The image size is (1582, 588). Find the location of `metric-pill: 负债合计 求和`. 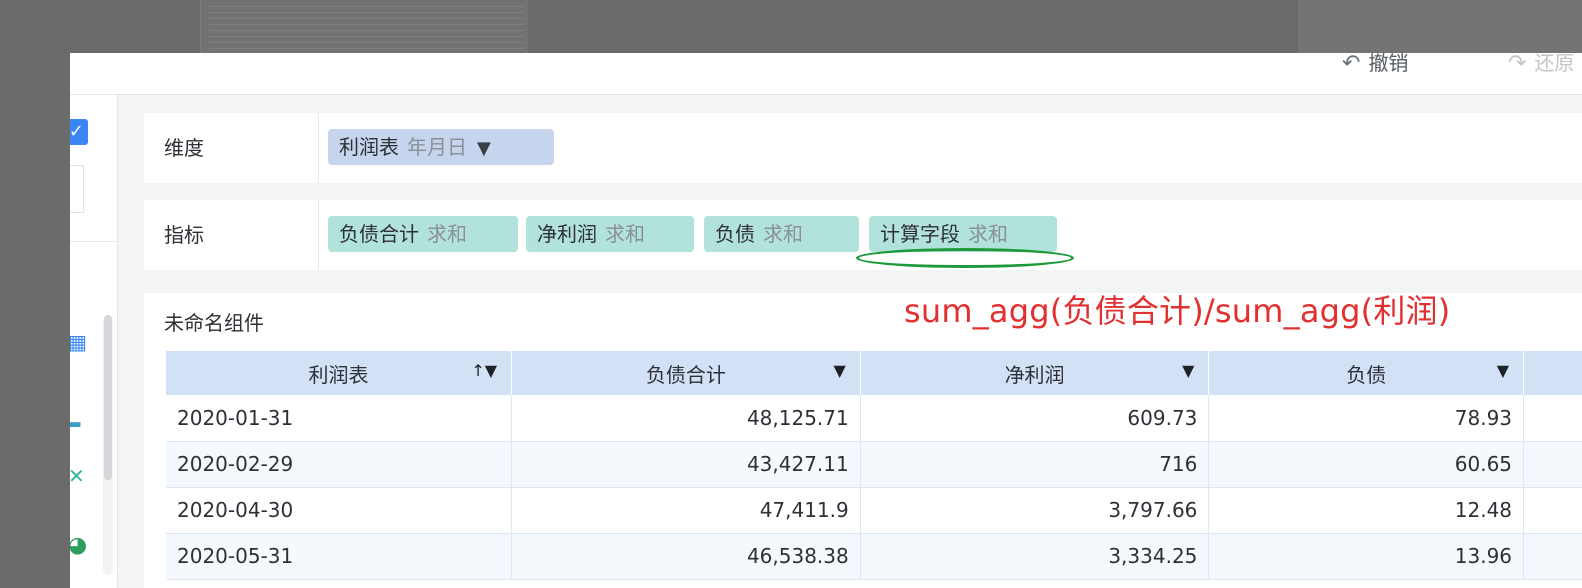

metric-pill: 负债合计 求和 is located at coordinates (423, 234).